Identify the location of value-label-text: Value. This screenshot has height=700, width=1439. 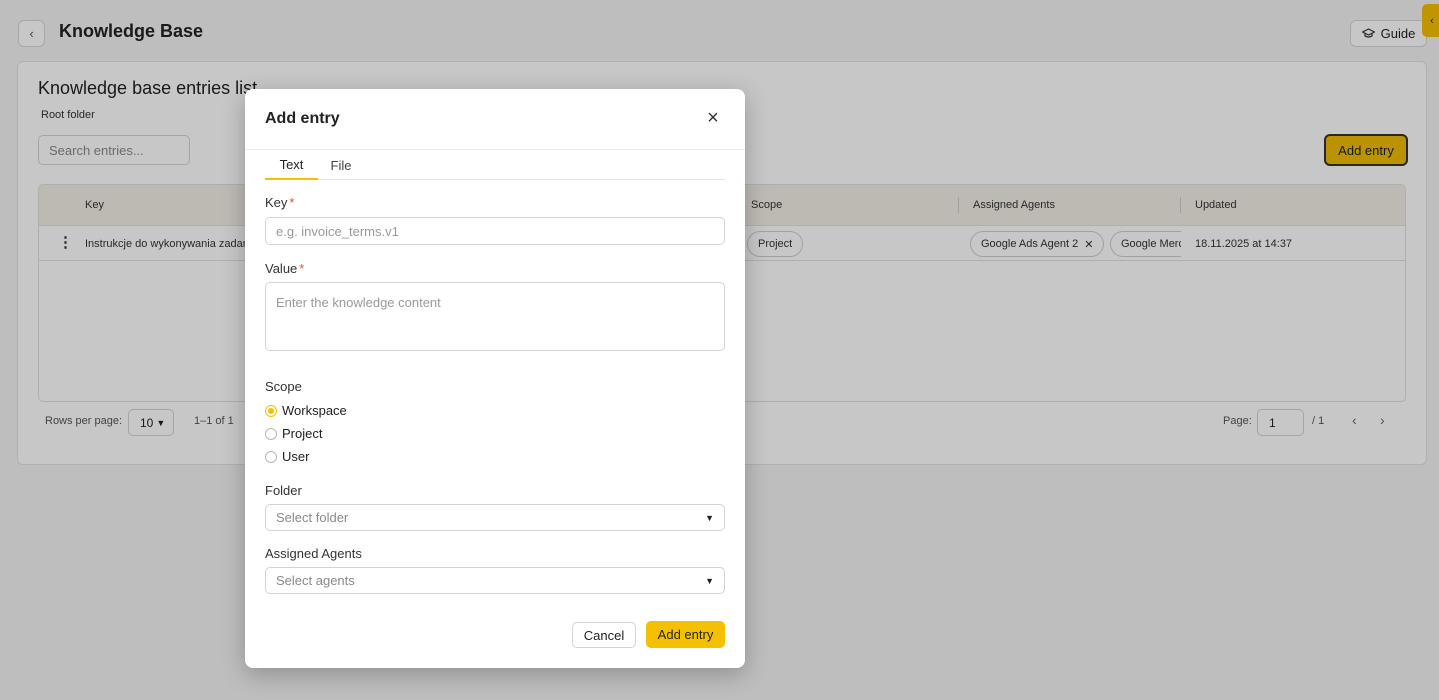
(281, 268).